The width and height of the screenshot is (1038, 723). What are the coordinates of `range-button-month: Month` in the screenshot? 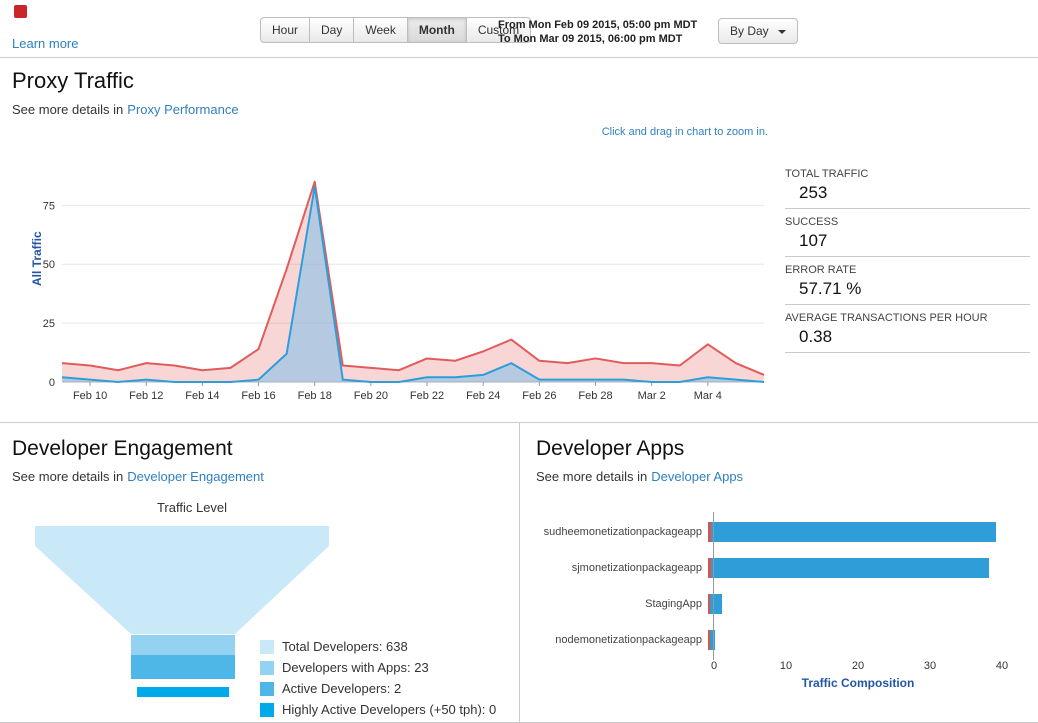 It's located at (436, 30).